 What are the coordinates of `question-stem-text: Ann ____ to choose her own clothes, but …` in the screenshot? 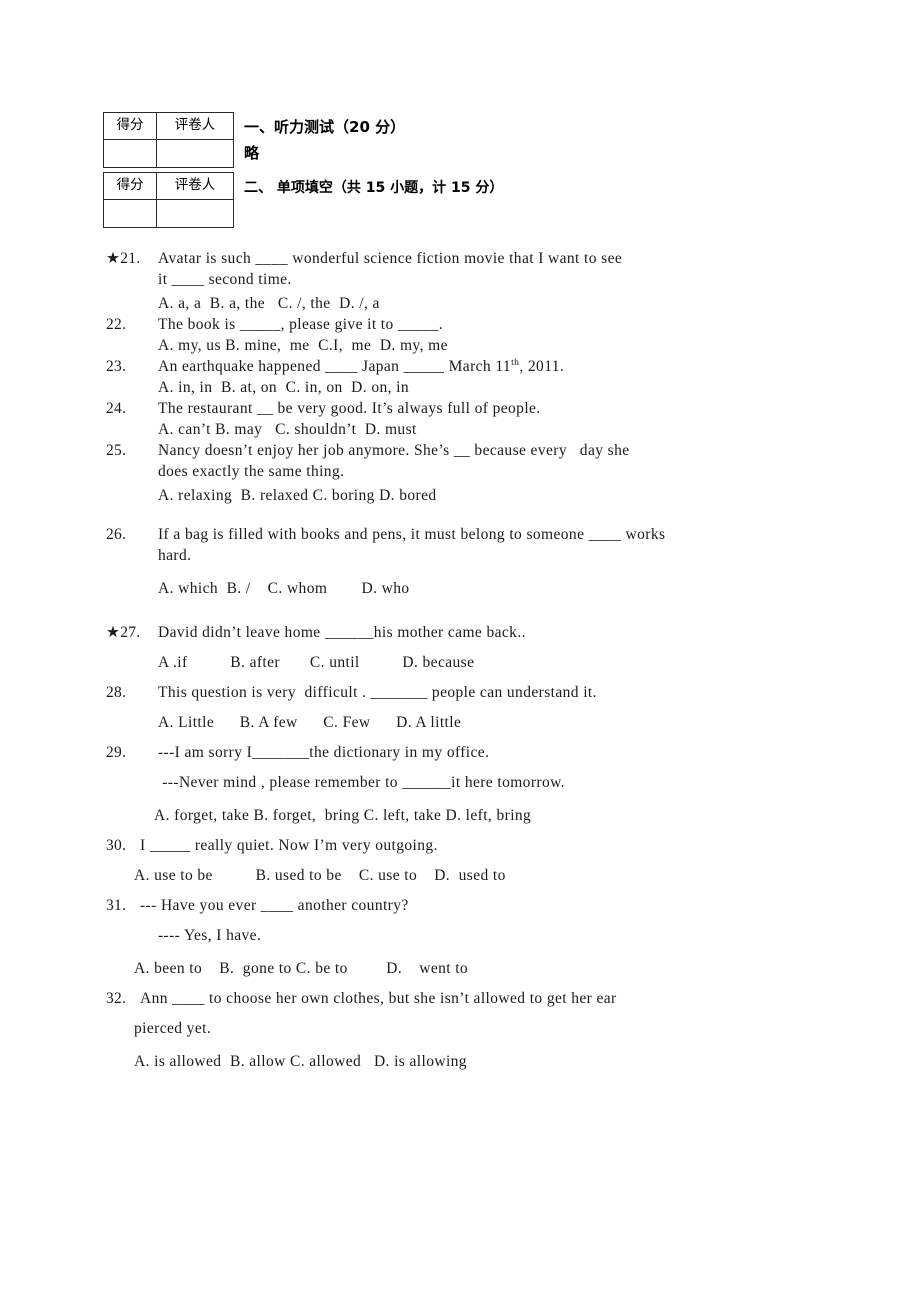 It's located at (378, 998).